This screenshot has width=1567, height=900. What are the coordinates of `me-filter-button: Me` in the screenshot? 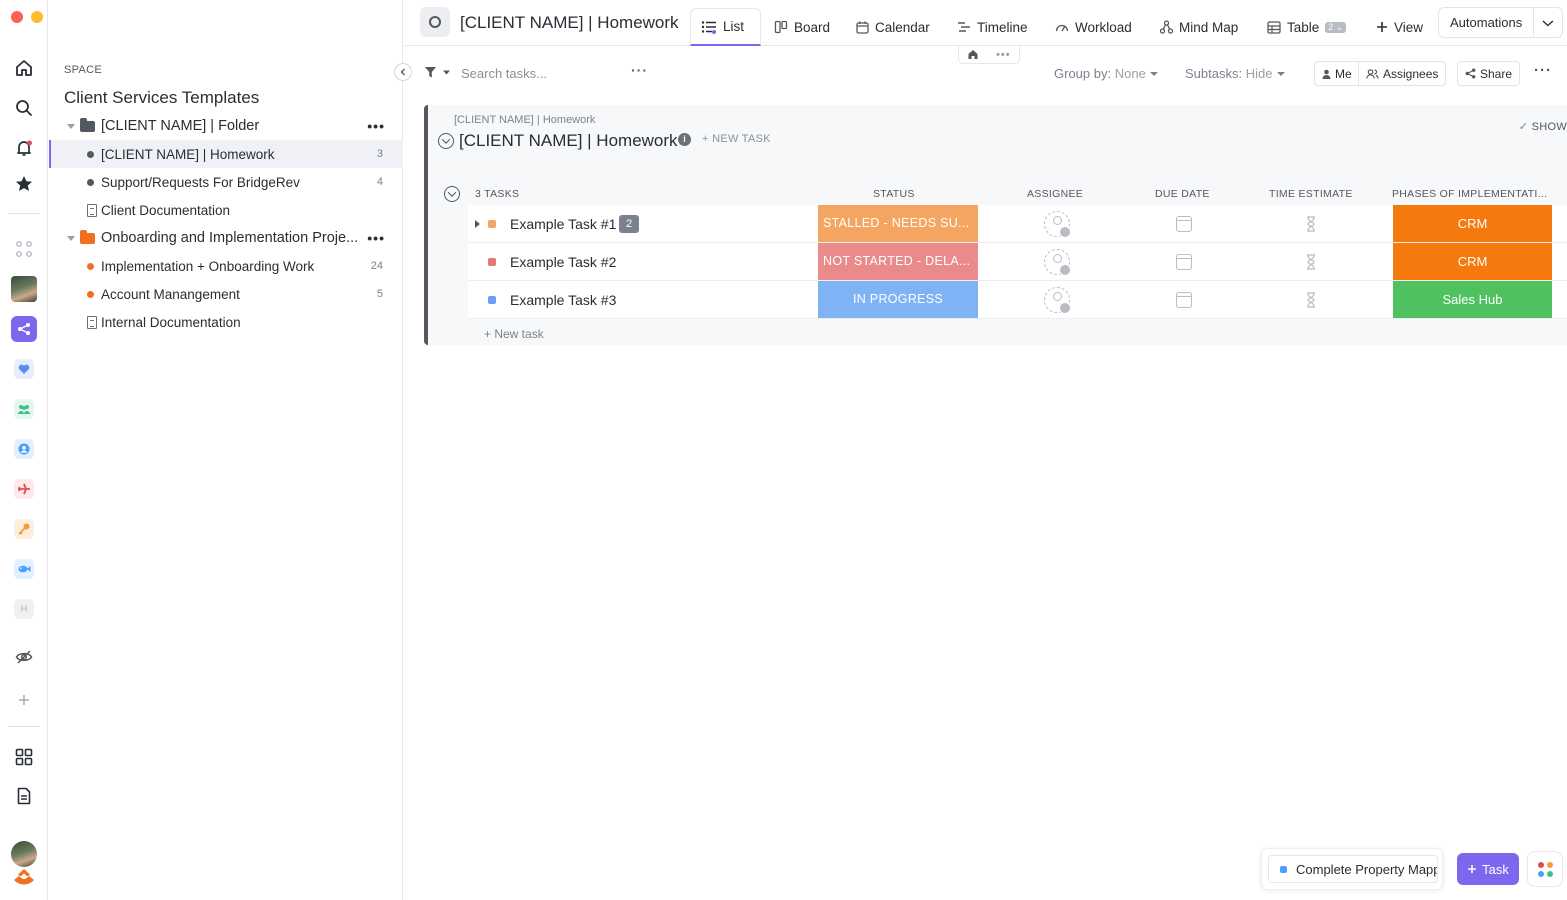 It's located at (1337, 73).